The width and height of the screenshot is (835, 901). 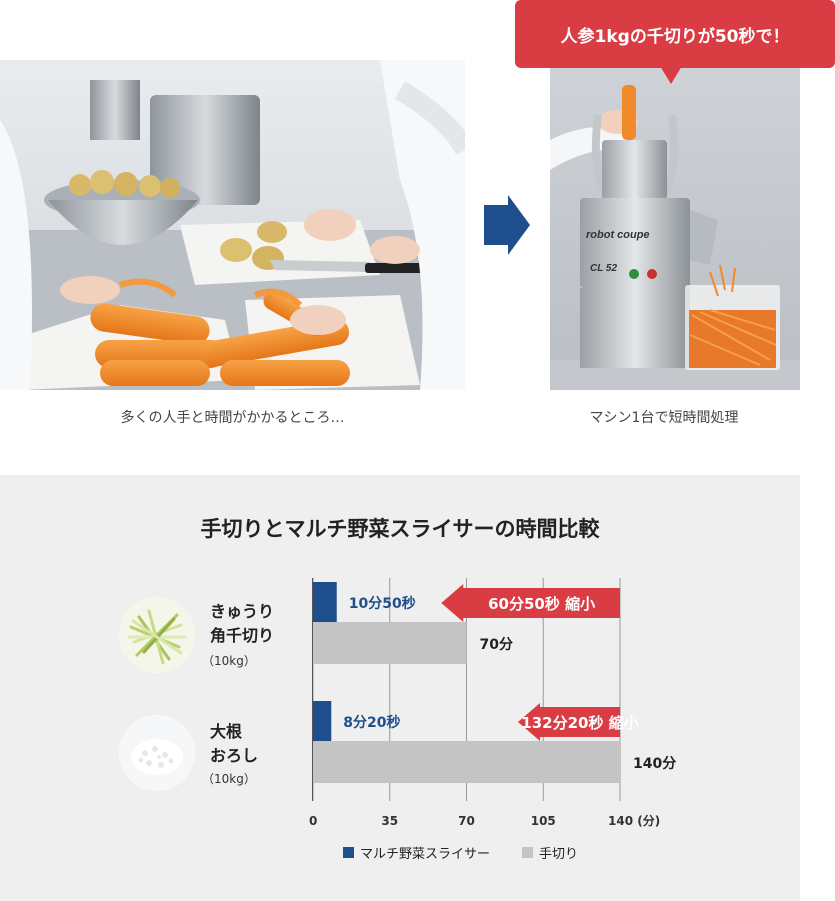 What do you see at coordinates (603, 268) in the screenshot?
I see `machine-model: CL 52` at bounding box center [603, 268].